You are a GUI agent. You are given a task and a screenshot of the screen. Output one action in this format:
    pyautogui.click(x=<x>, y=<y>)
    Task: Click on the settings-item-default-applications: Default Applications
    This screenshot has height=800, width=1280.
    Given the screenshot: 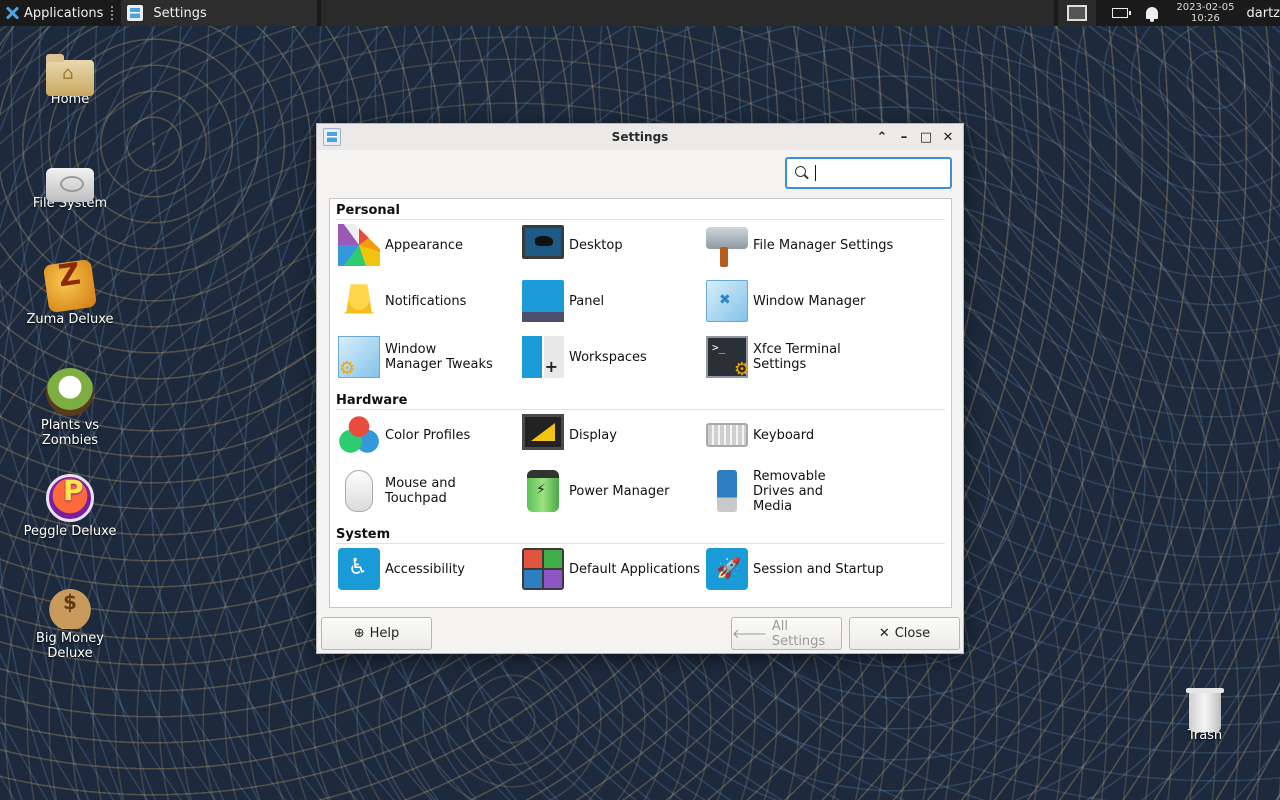 What is the action you would take?
    pyautogui.click(x=612, y=569)
    